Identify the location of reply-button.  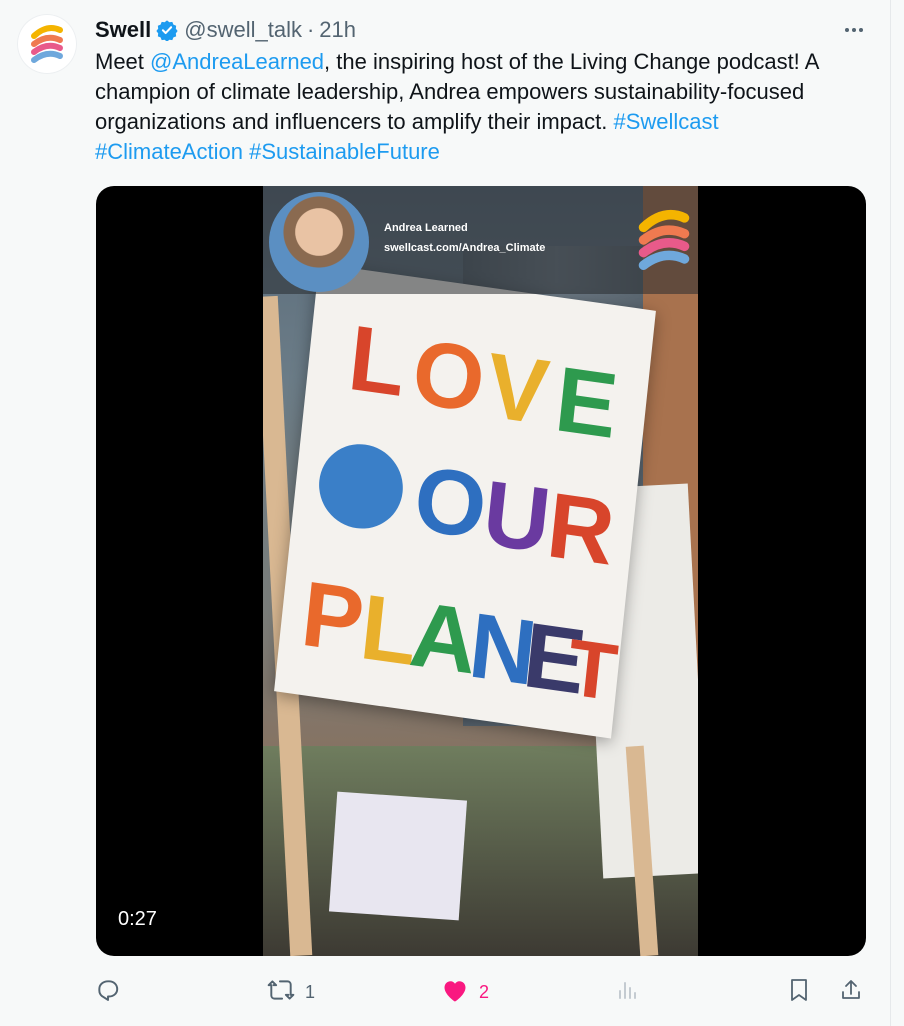
(108, 992).